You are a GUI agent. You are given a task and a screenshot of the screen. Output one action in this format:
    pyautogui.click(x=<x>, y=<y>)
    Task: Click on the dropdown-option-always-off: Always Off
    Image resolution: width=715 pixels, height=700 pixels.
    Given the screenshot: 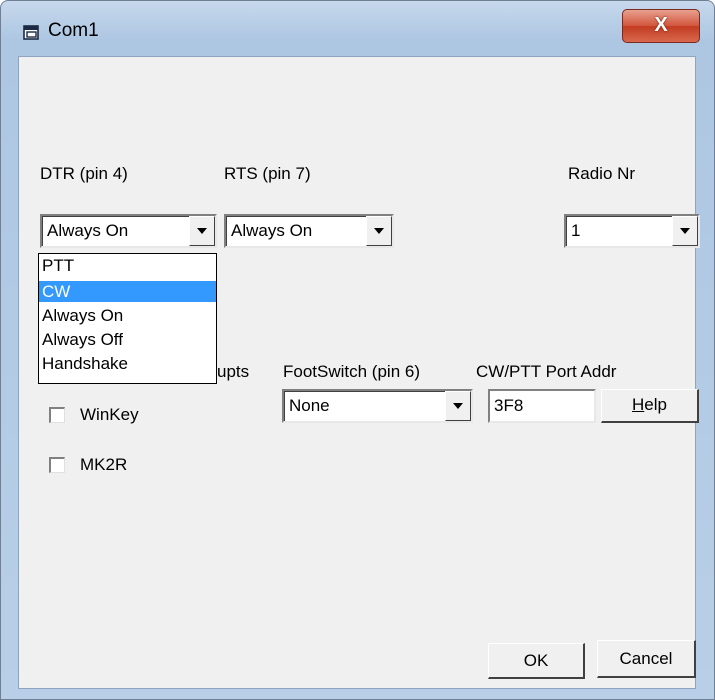 What is the action you would take?
    pyautogui.click(x=127, y=339)
    